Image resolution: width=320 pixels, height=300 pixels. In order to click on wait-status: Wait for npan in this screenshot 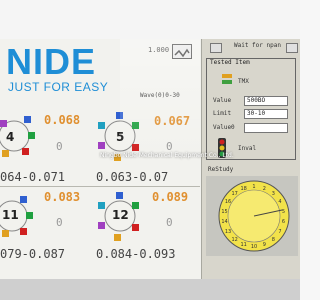, I will do `click(257, 45)`.